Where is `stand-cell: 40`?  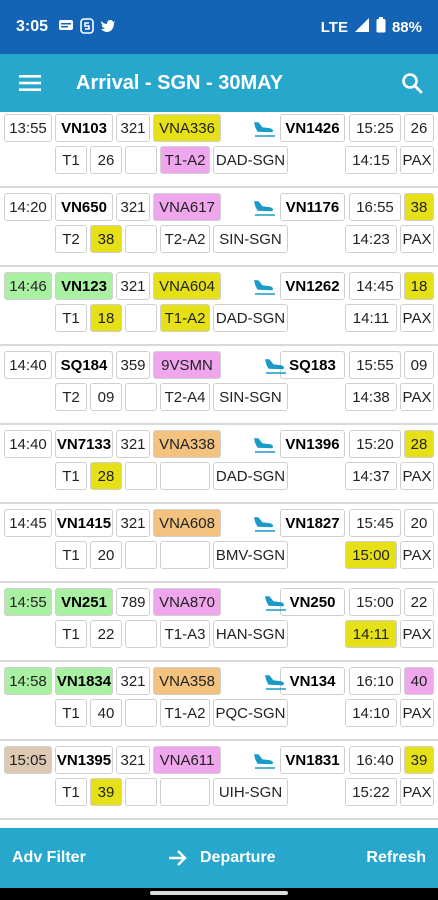
stand-cell: 40 is located at coordinates (106, 713).